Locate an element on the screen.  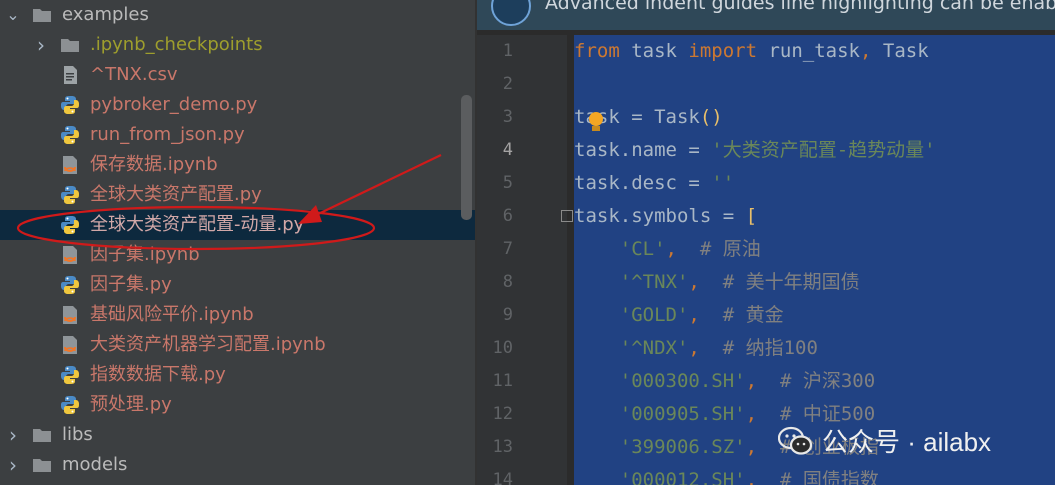
tree-item: 基础风险平价.ipynb is located at coordinates (237, 315).